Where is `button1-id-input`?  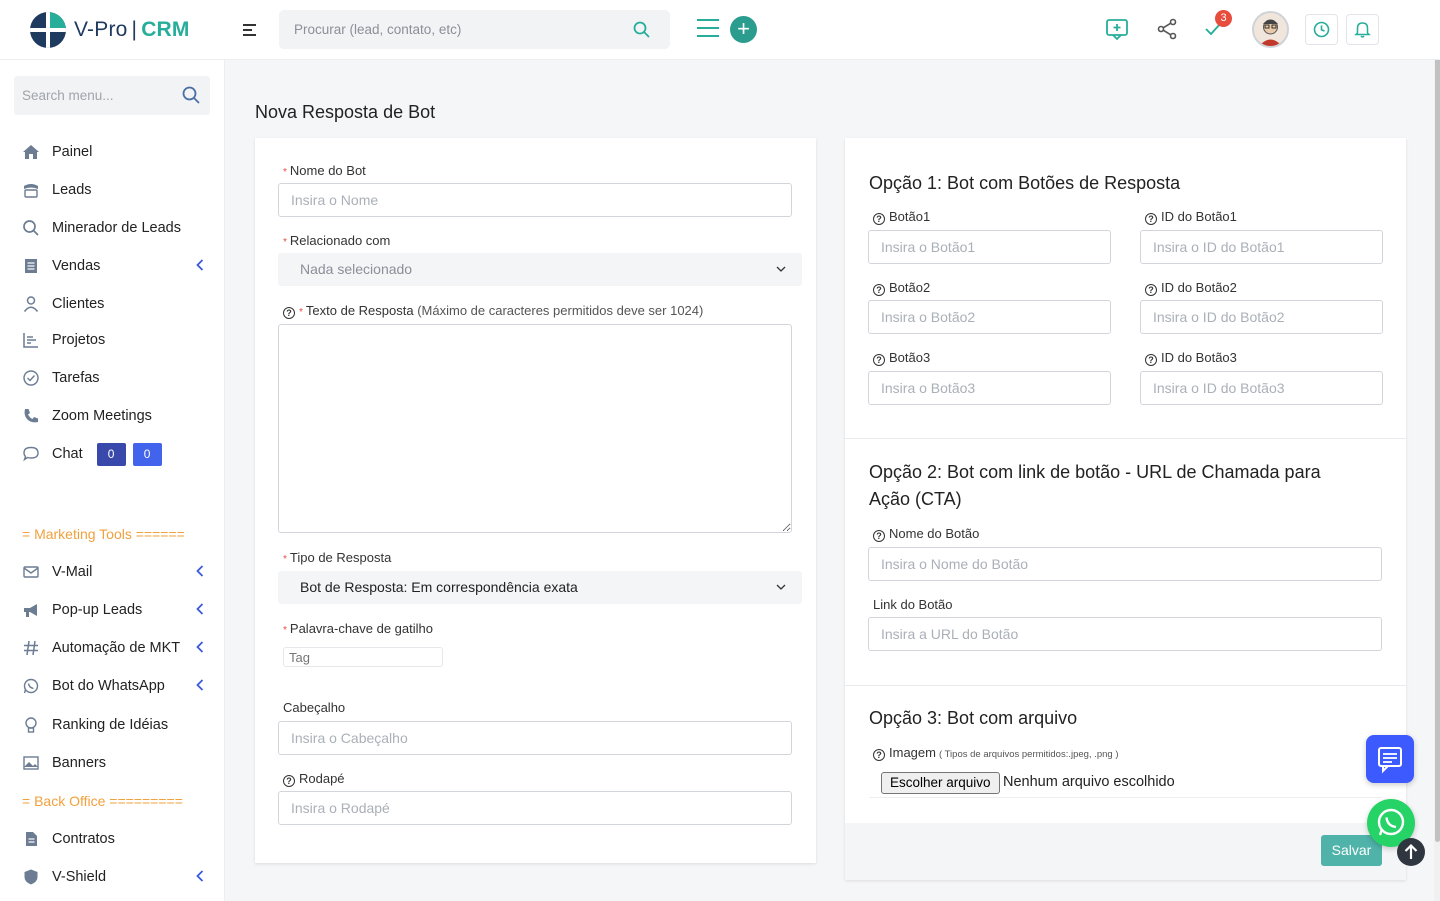
button1-id-input is located at coordinates (1261, 247).